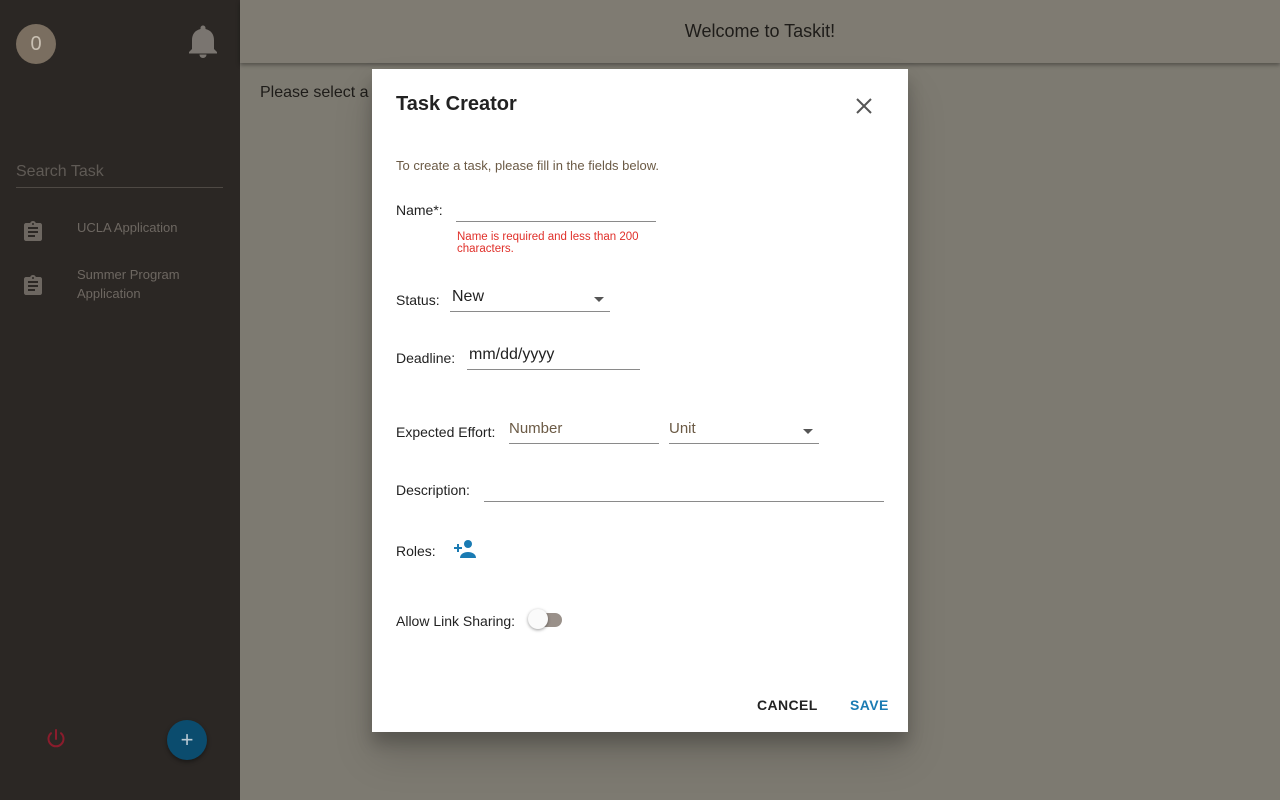 The width and height of the screenshot is (1280, 800). I want to click on bell-icon, so click(203, 42).